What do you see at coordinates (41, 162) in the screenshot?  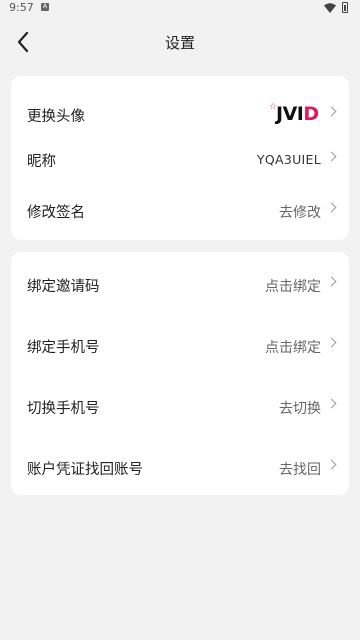 I see `nickname-label: 昵称` at bounding box center [41, 162].